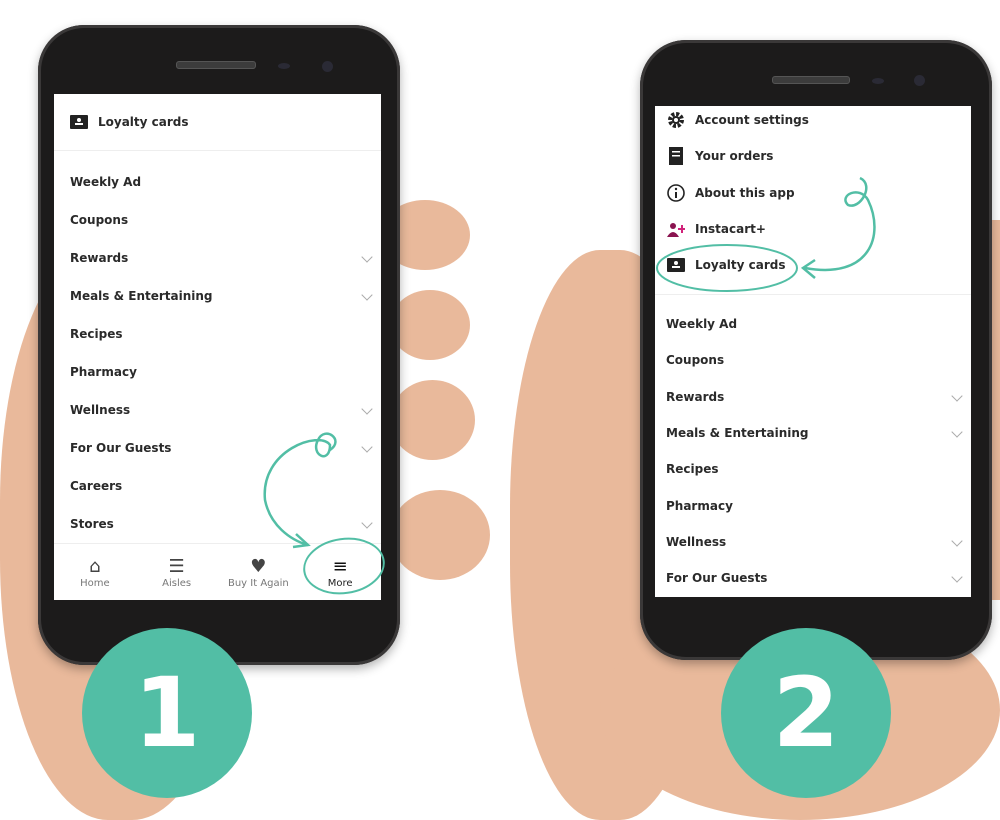 This screenshot has height=820, width=1000. What do you see at coordinates (92, 524) in the screenshot?
I see `menu-item-label: Stores` at bounding box center [92, 524].